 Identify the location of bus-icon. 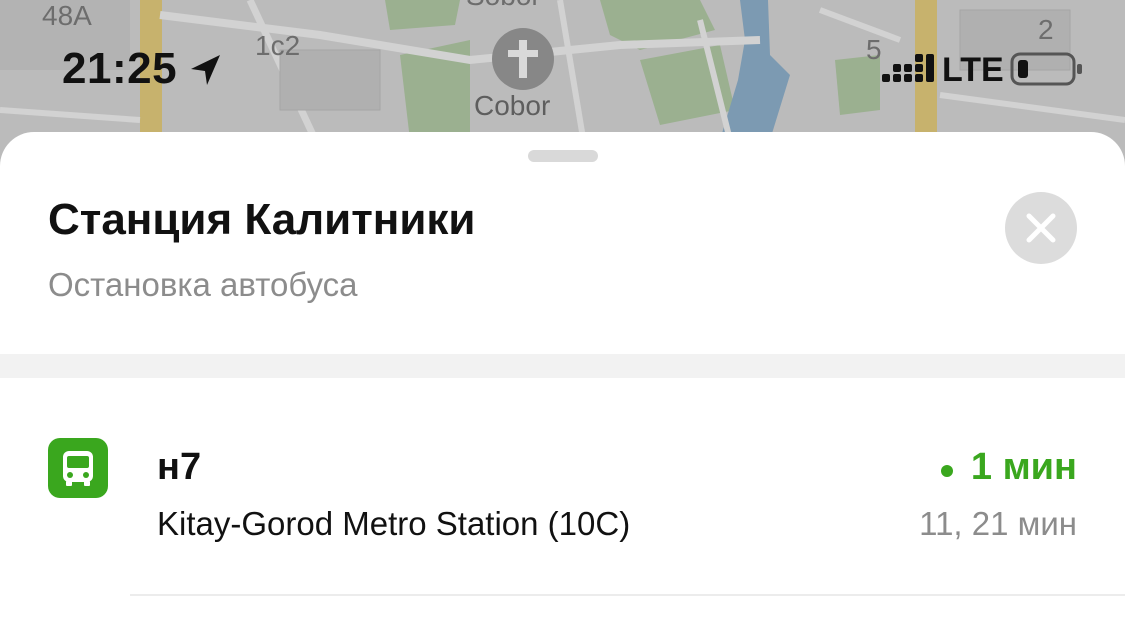
(78, 468).